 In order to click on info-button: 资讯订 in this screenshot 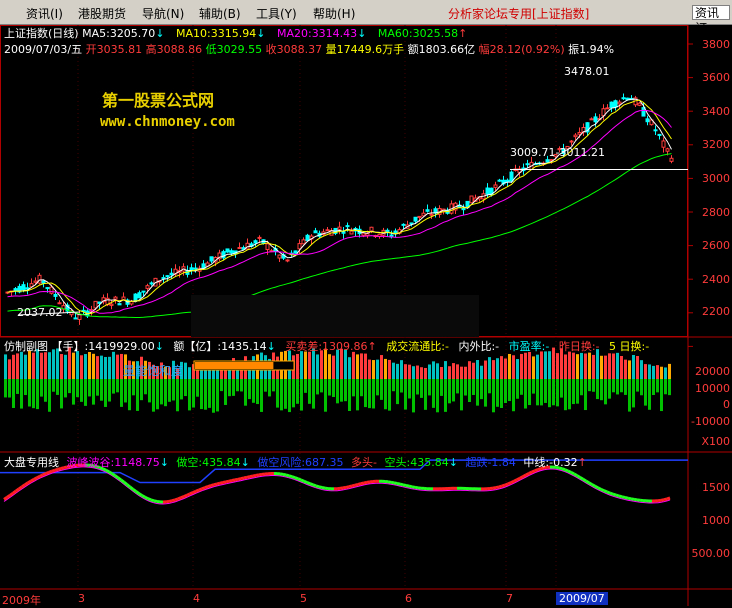, I will do `click(711, 12)`.